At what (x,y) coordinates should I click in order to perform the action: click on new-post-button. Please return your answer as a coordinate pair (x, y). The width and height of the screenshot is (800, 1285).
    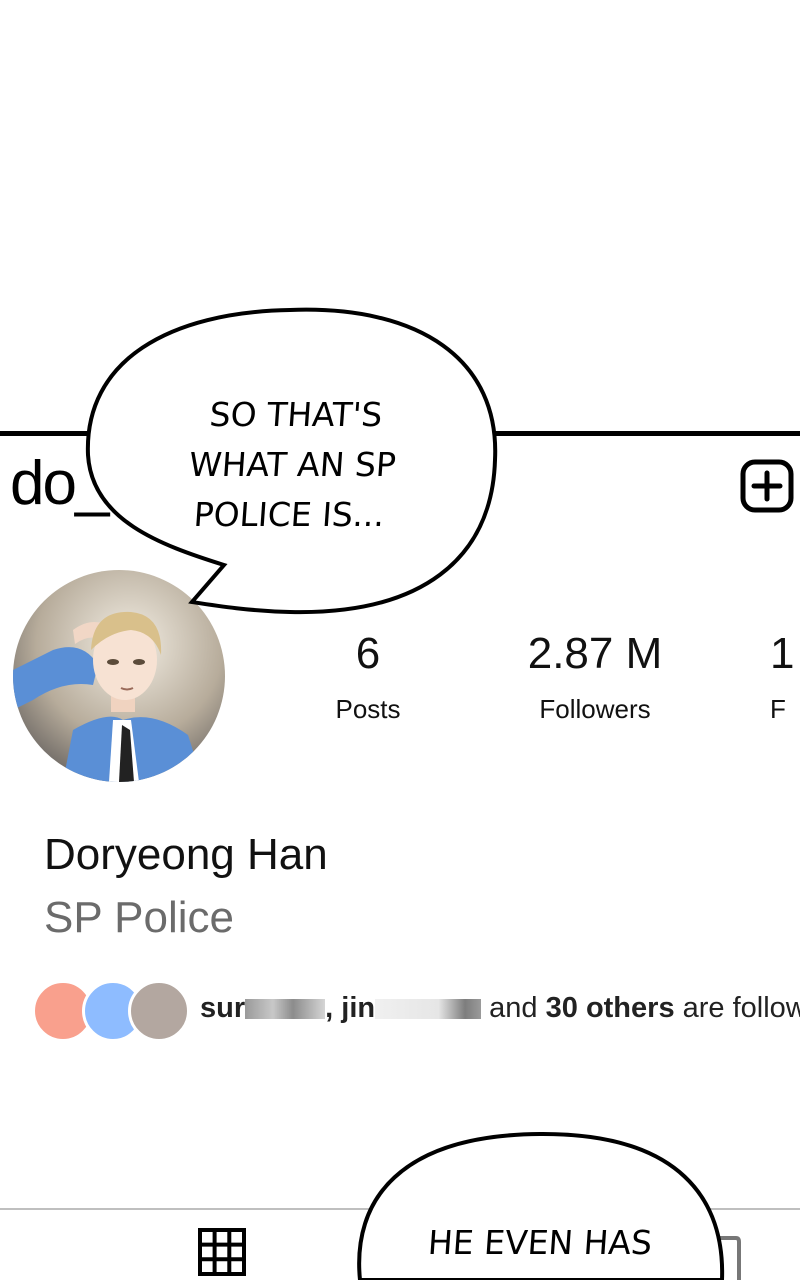
    Looking at the image, I should click on (767, 486).